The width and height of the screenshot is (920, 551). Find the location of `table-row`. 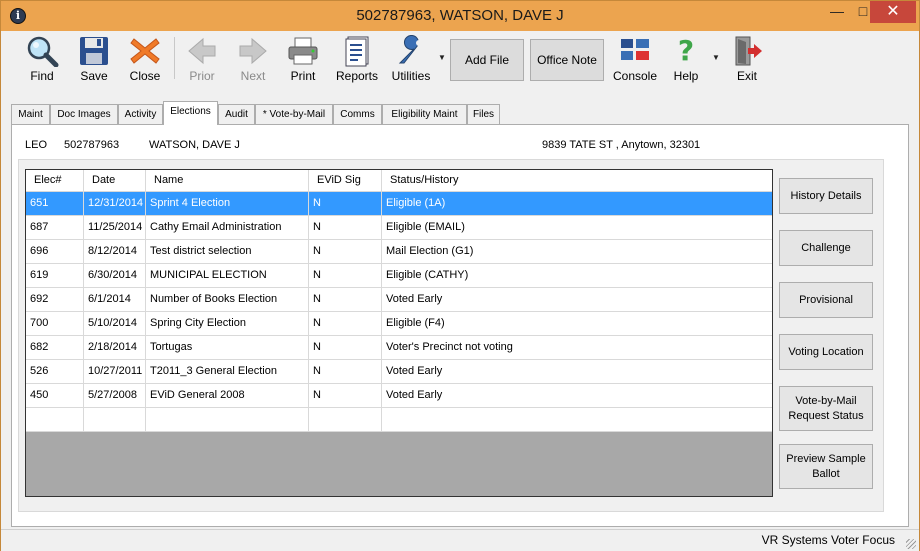

table-row is located at coordinates (399, 420).